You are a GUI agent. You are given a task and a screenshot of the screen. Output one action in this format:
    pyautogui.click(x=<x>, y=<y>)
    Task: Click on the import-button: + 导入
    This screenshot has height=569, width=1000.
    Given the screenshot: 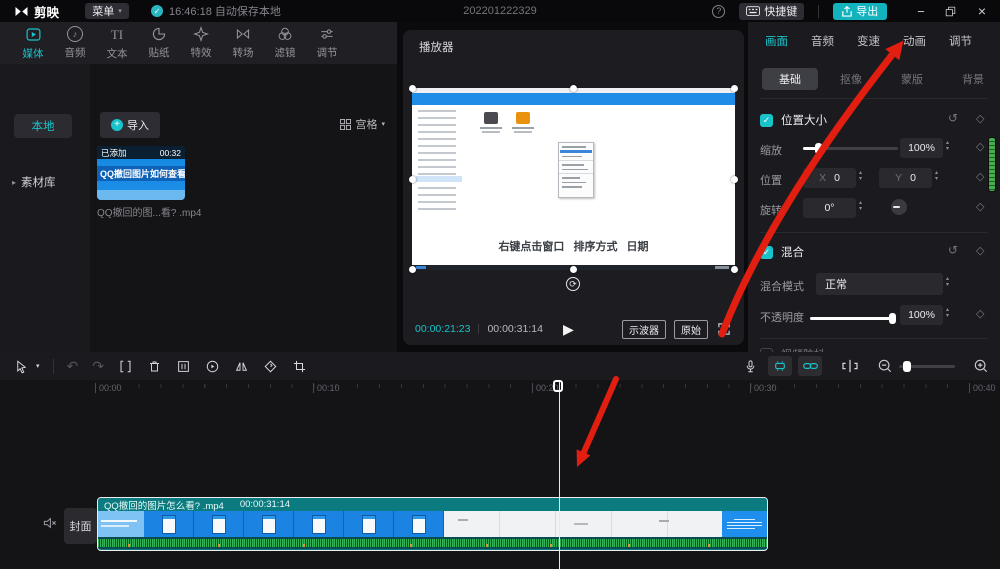 What is the action you would take?
    pyautogui.click(x=130, y=125)
    